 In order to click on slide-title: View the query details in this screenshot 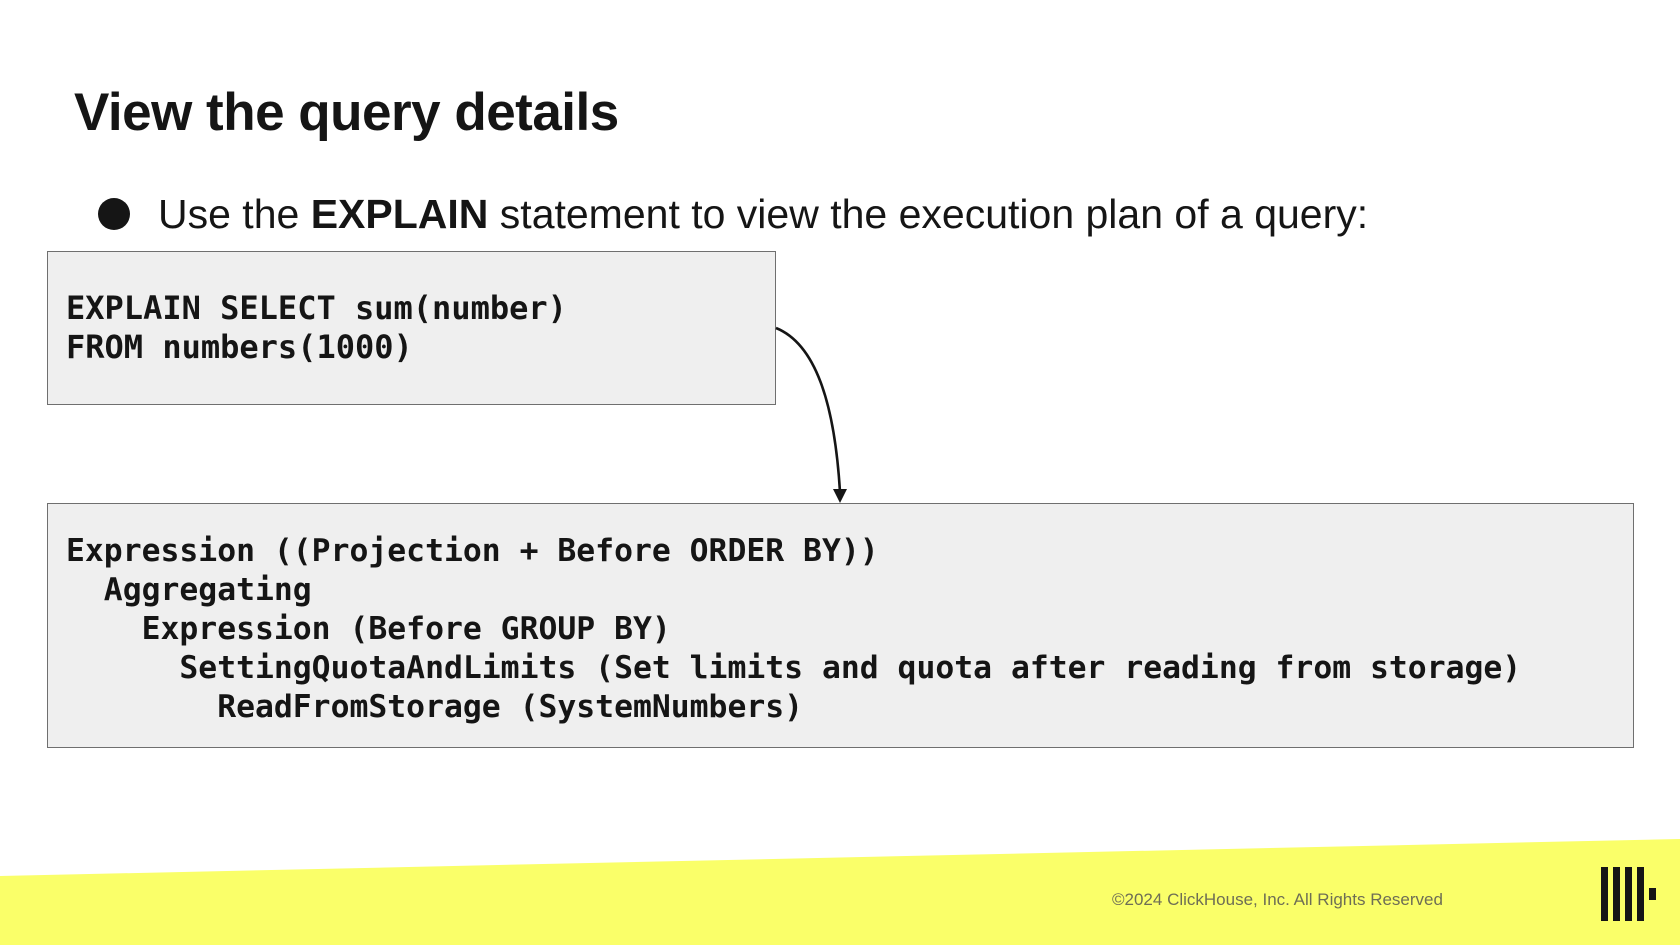, I will do `click(346, 112)`.